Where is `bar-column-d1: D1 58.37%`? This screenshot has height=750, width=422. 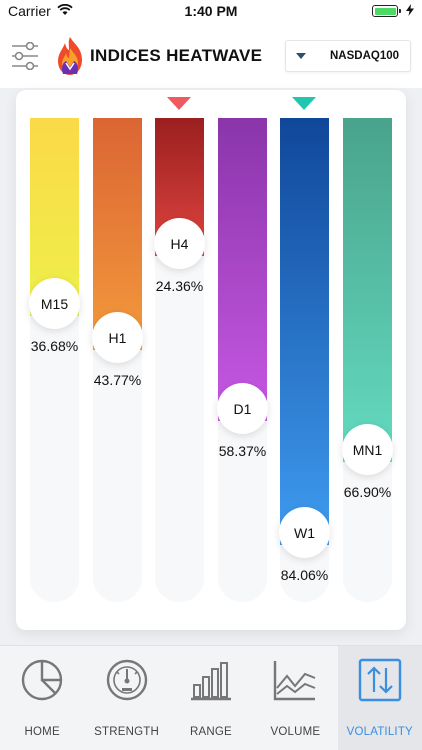
bar-column-d1: D1 58.37% is located at coordinates (242, 360).